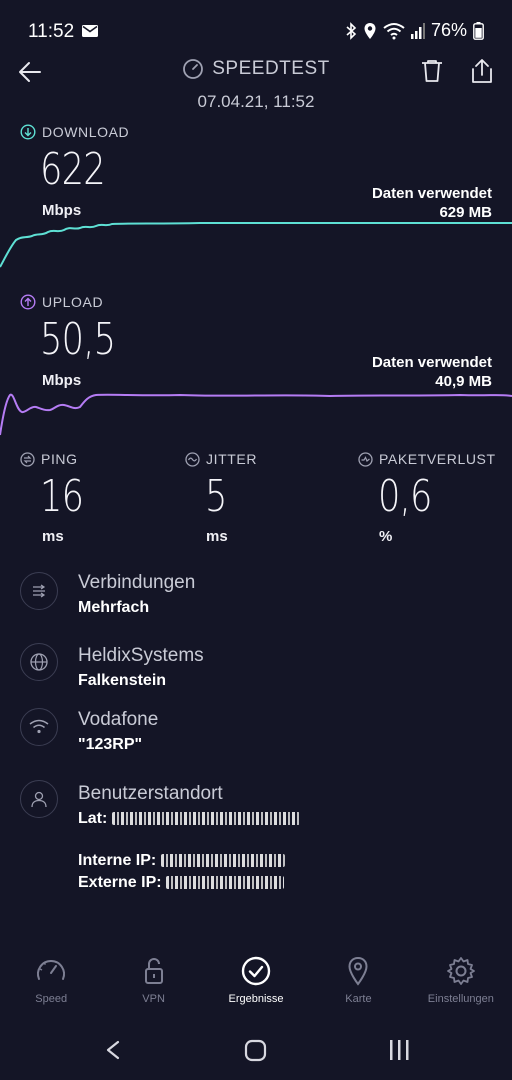 The image size is (512, 1080). Describe the element at coordinates (192, 459) in the screenshot. I see `jitter-icon` at that location.